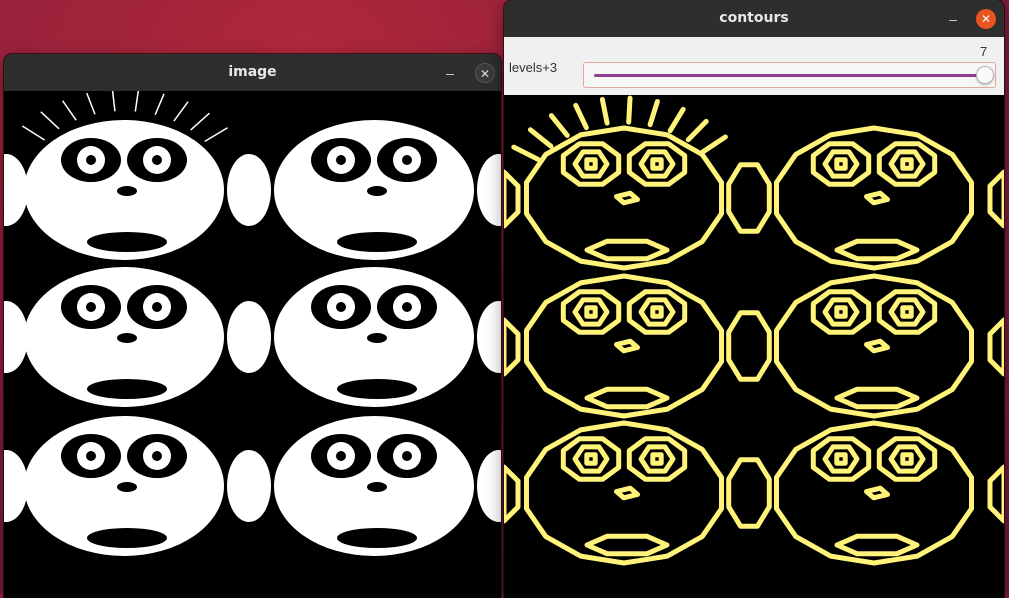  Describe the element at coordinates (984, 51) in the screenshot. I see `trackbar-value: 7` at that location.